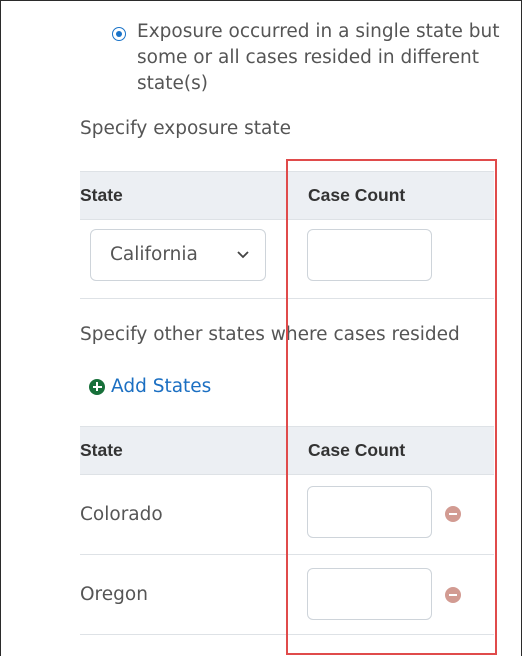  Describe the element at coordinates (287, 450) in the screenshot. I see `other-states-table-header: State Case Count` at that location.